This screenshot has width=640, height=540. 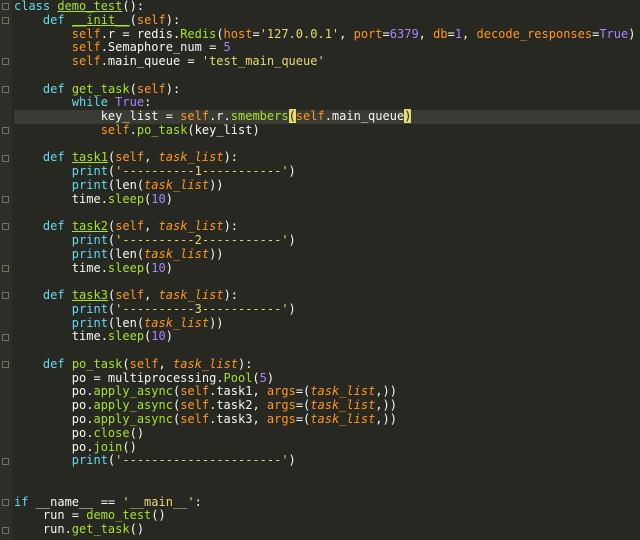 What do you see at coordinates (327, 447) in the screenshot?
I see `code-line: po.join()` at bounding box center [327, 447].